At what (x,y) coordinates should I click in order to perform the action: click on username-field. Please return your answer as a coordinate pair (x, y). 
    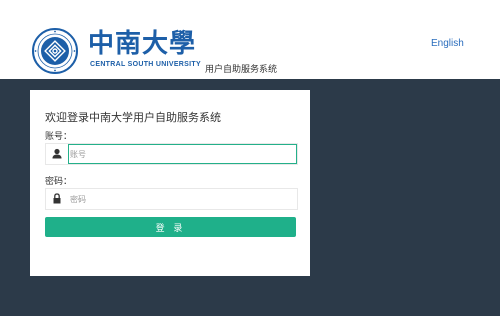
    Looking at the image, I should click on (171, 154).